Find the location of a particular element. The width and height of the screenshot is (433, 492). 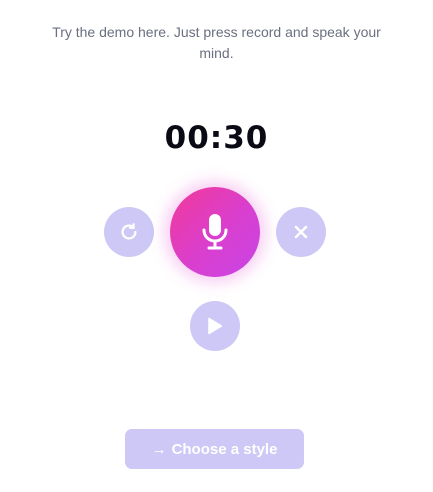

refresh-icon is located at coordinates (129, 232).